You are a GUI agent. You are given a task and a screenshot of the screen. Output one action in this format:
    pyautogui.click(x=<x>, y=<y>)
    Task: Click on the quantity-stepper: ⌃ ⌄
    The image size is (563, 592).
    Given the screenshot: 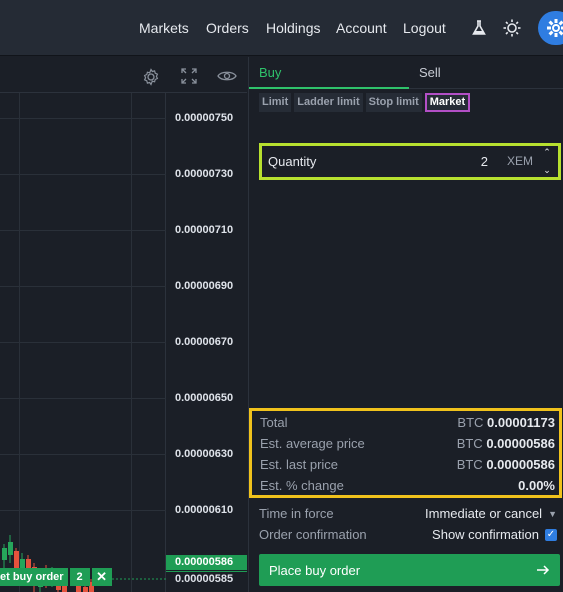 What is the action you would take?
    pyautogui.click(x=547, y=161)
    